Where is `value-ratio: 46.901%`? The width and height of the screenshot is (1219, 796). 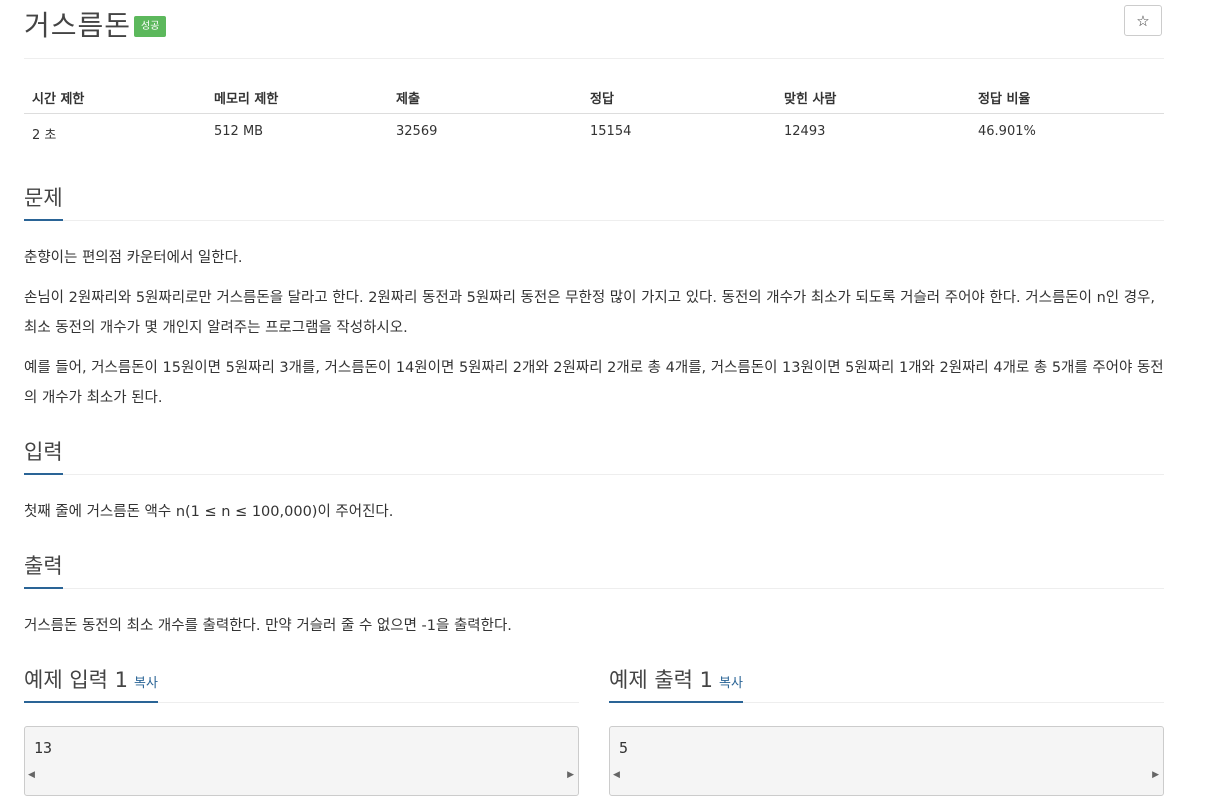 value-ratio: 46.901% is located at coordinates (1007, 131).